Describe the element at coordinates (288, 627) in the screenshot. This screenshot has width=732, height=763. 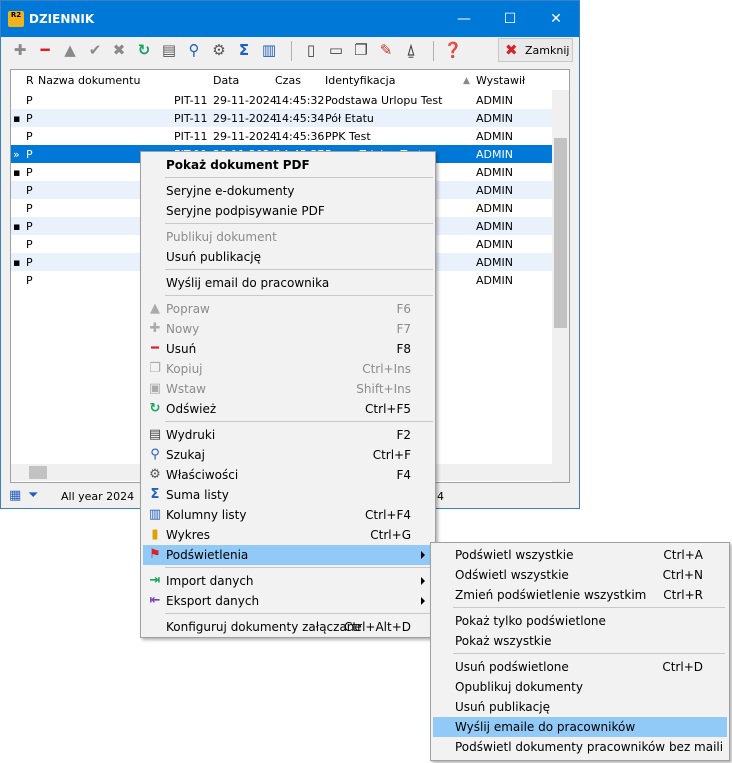
I see `context-menu-item: Konfiguruj dokumenty załączane Ctrl+Alt+D` at that location.